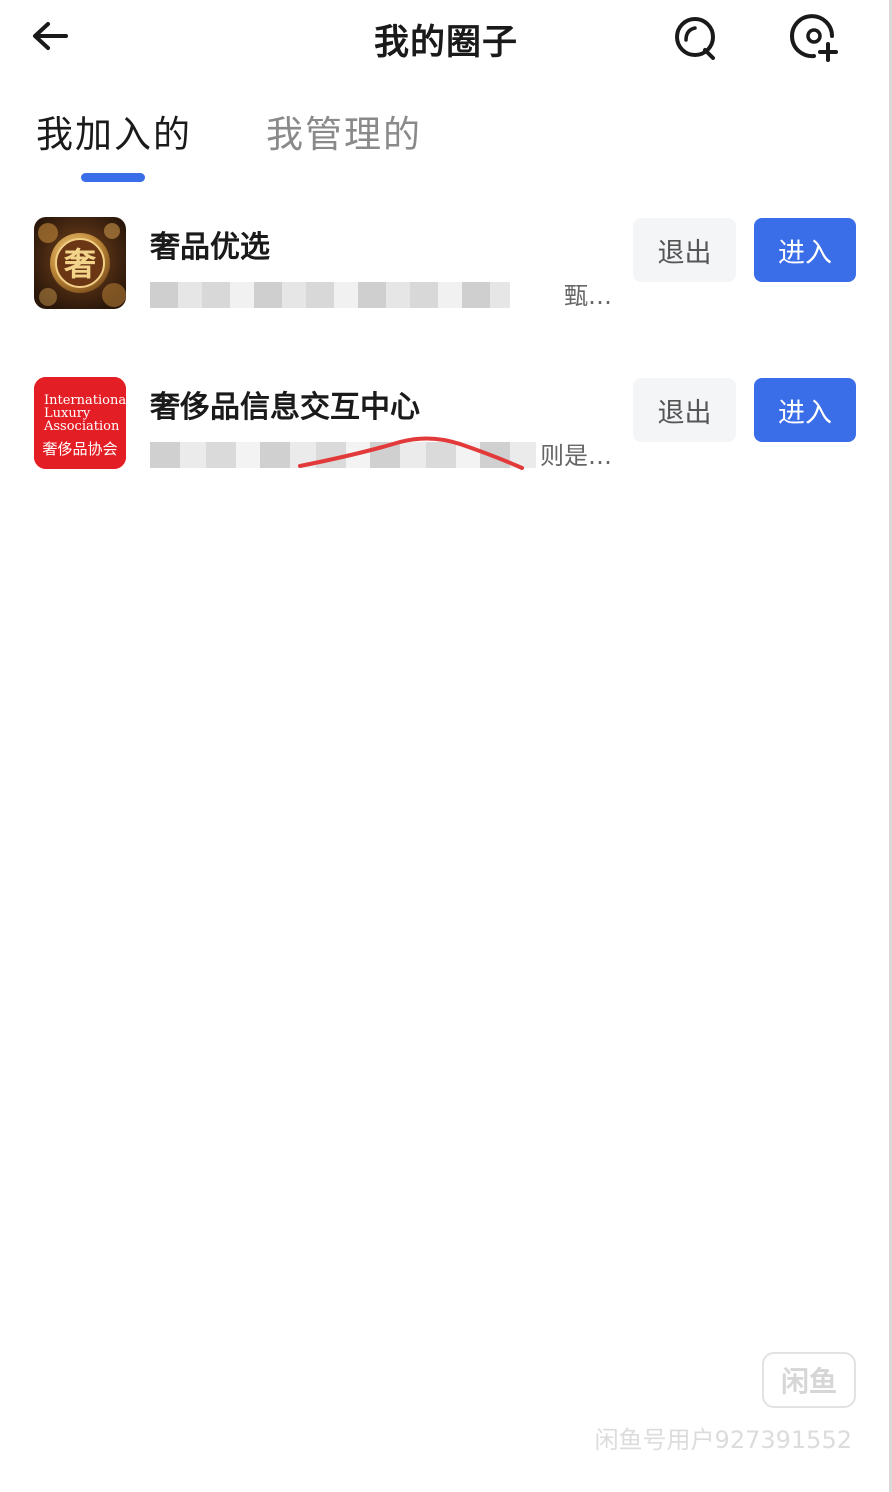 The height and width of the screenshot is (1492, 892). Describe the element at coordinates (445, 43) in the screenshot. I see `page-title: 我的圈子` at that location.